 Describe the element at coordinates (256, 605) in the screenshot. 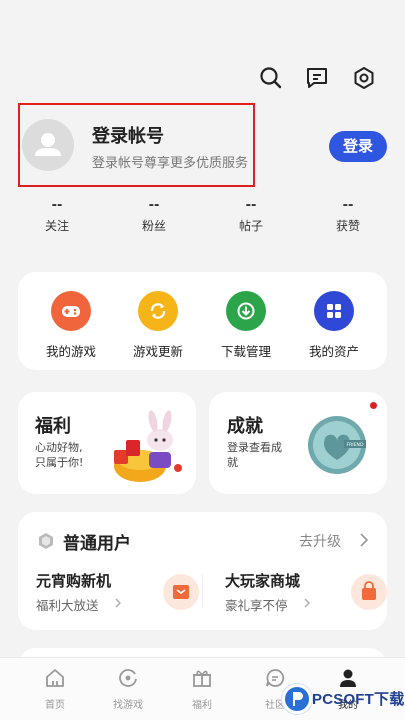

I see `promo-sub: 豪礼享不停` at that location.